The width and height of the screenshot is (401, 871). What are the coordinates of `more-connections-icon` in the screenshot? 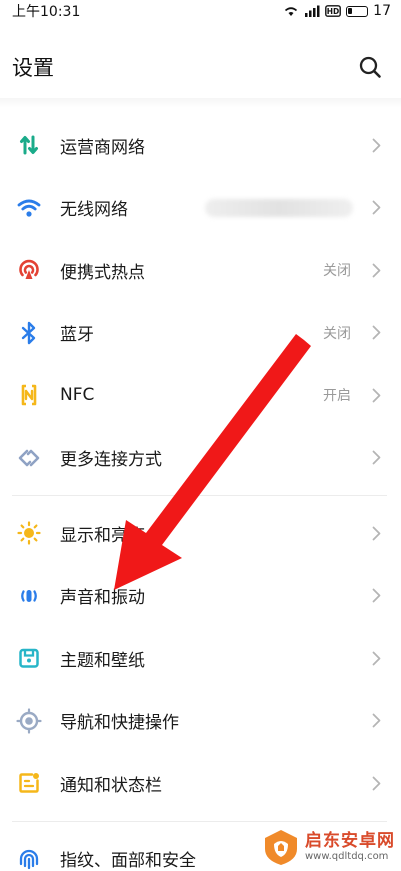 It's located at (29, 458).